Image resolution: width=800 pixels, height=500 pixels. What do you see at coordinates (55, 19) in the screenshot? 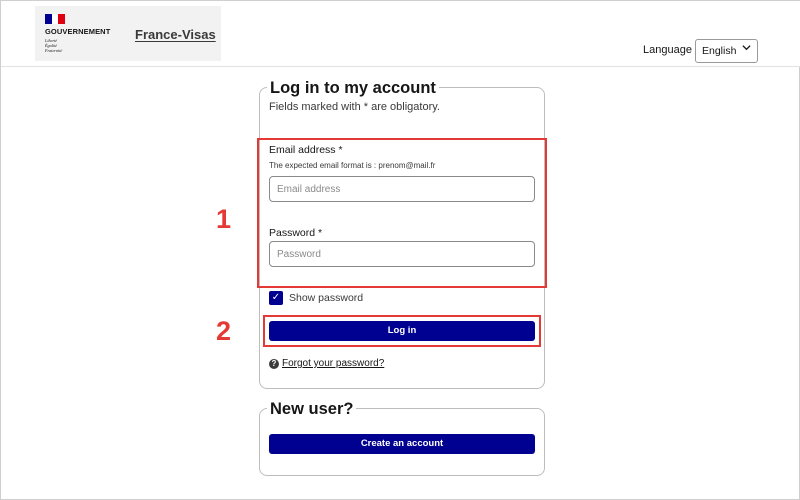
I see `french-flag-icon` at bounding box center [55, 19].